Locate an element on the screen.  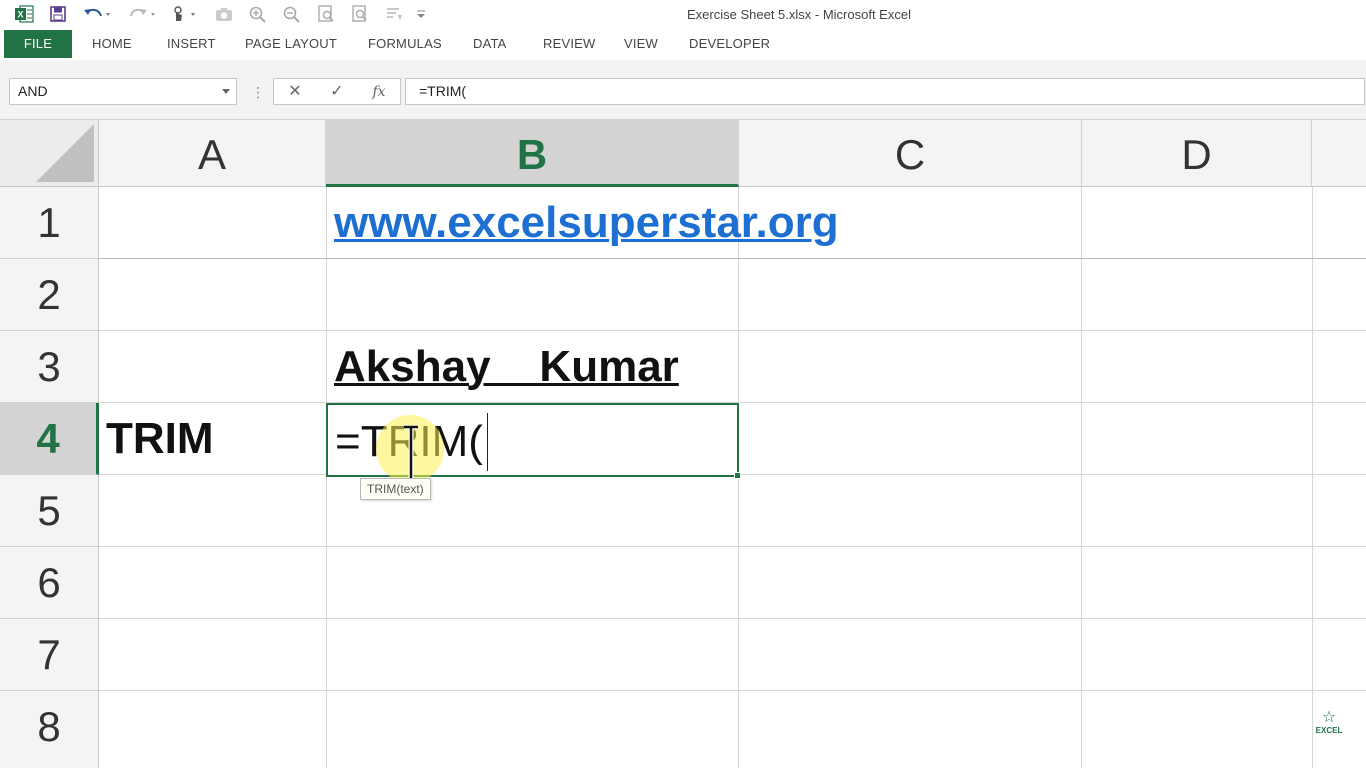
watermark-label: EXCEL is located at coordinates (1329, 730).